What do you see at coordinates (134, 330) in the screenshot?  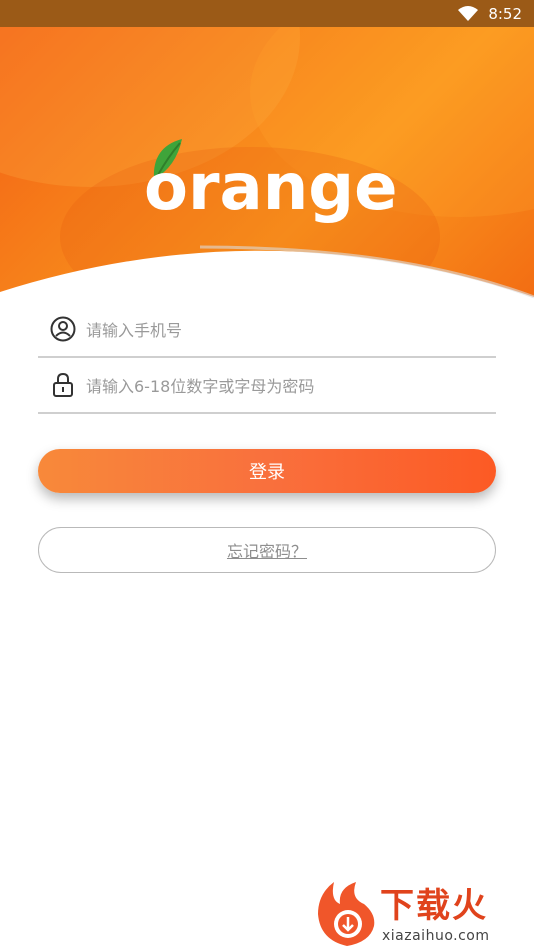 I see `phone-placeholder: 请输入手机号` at bounding box center [134, 330].